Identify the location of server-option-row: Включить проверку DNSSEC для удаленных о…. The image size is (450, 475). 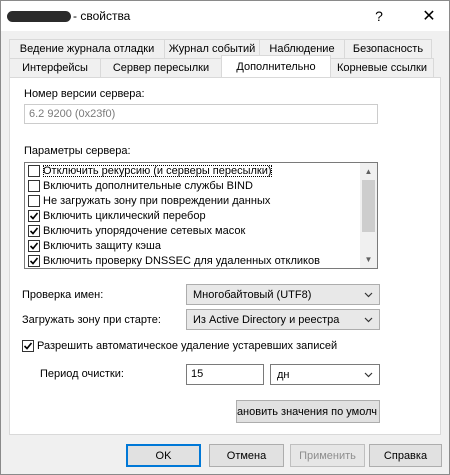
(193, 260).